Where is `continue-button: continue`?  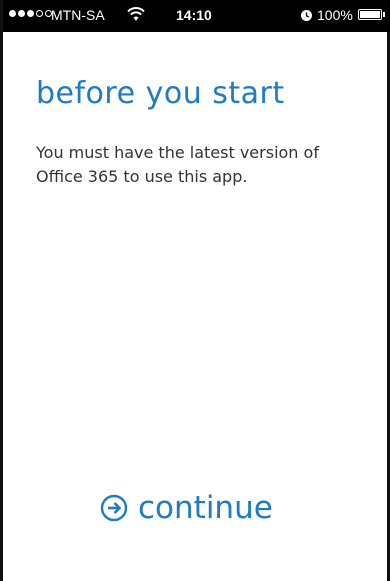 continue-button: continue is located at coordinates (186, 508).